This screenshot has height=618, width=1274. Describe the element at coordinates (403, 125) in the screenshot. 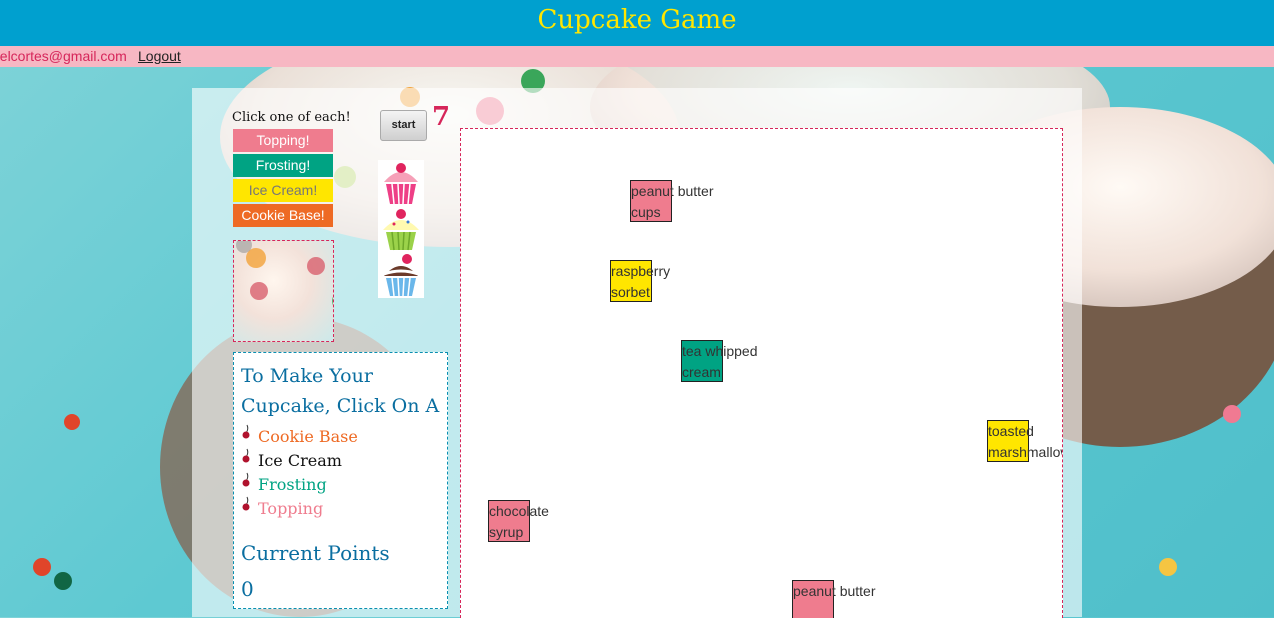

I see `start-button: start` at that location.